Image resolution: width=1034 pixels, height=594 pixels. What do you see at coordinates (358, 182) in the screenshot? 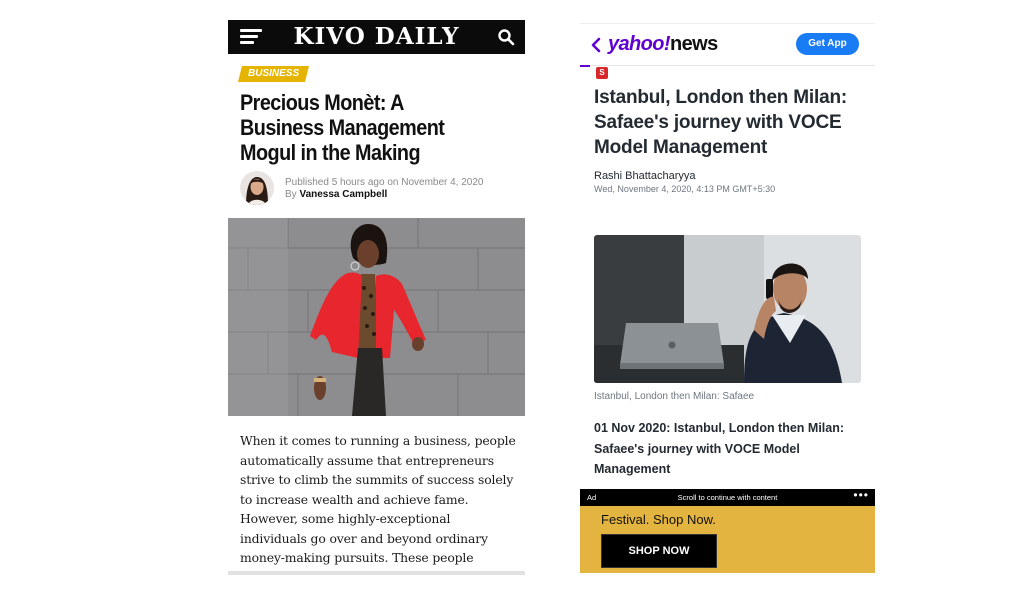
I see `time-ago: 5 hours ago` at bounding box center [358, 182].